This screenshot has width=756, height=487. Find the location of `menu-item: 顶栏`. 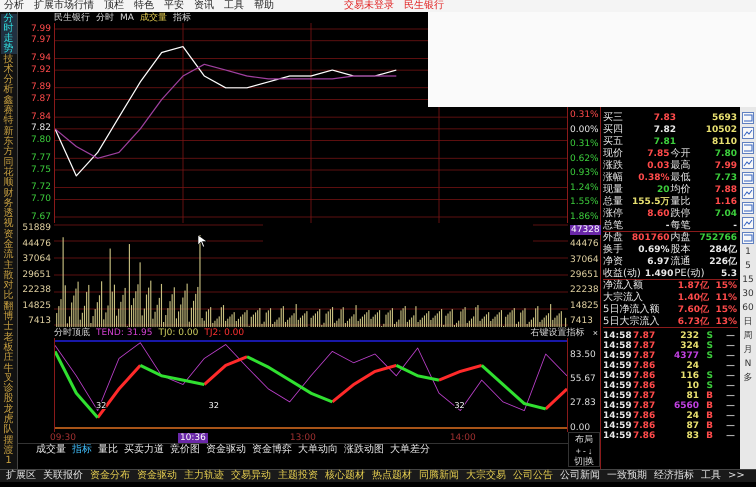

menu-item: 顶栏 is located at coordinates (114, 6).